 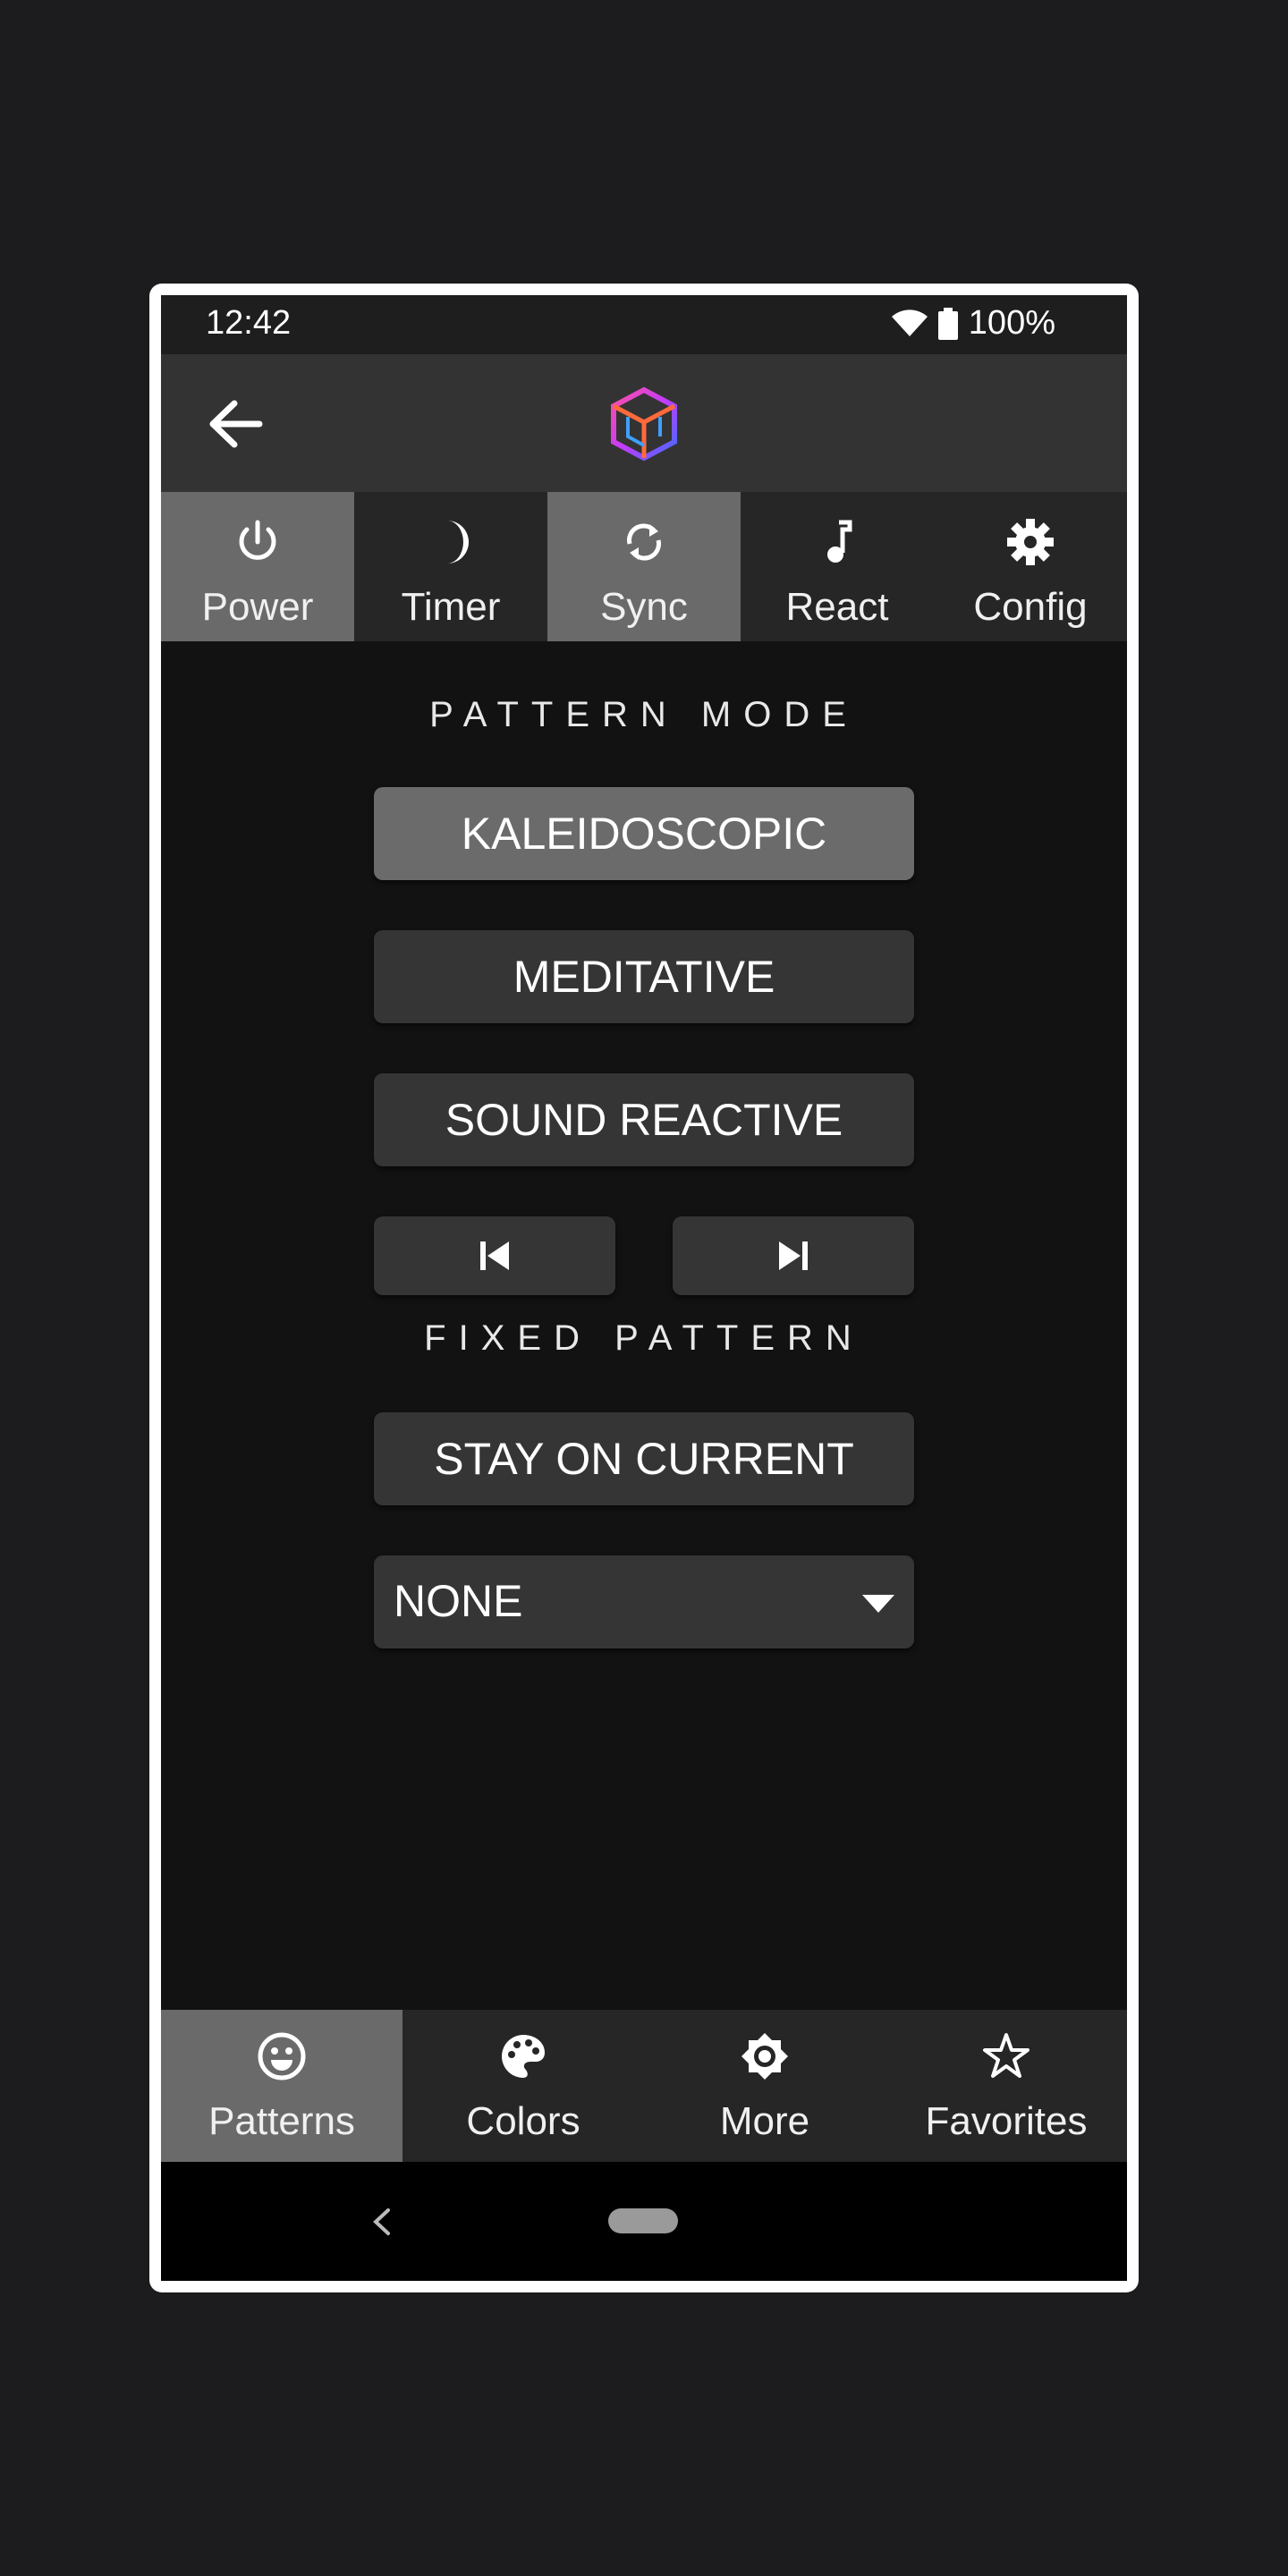 What do you see at coordinates (644, 1338) in the screenshot?
I see `fixed-pattern-heading: FIXED PATTERN` at bounding box center [644, 1338].